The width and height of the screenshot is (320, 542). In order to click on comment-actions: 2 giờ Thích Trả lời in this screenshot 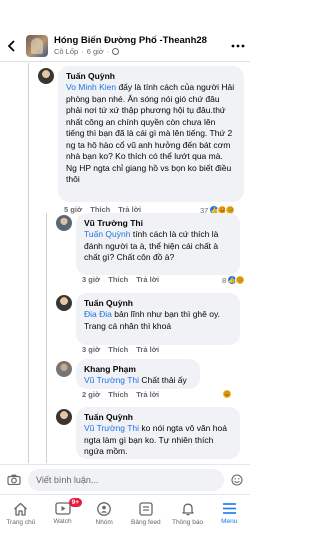, I will do `click(124, 394)`.